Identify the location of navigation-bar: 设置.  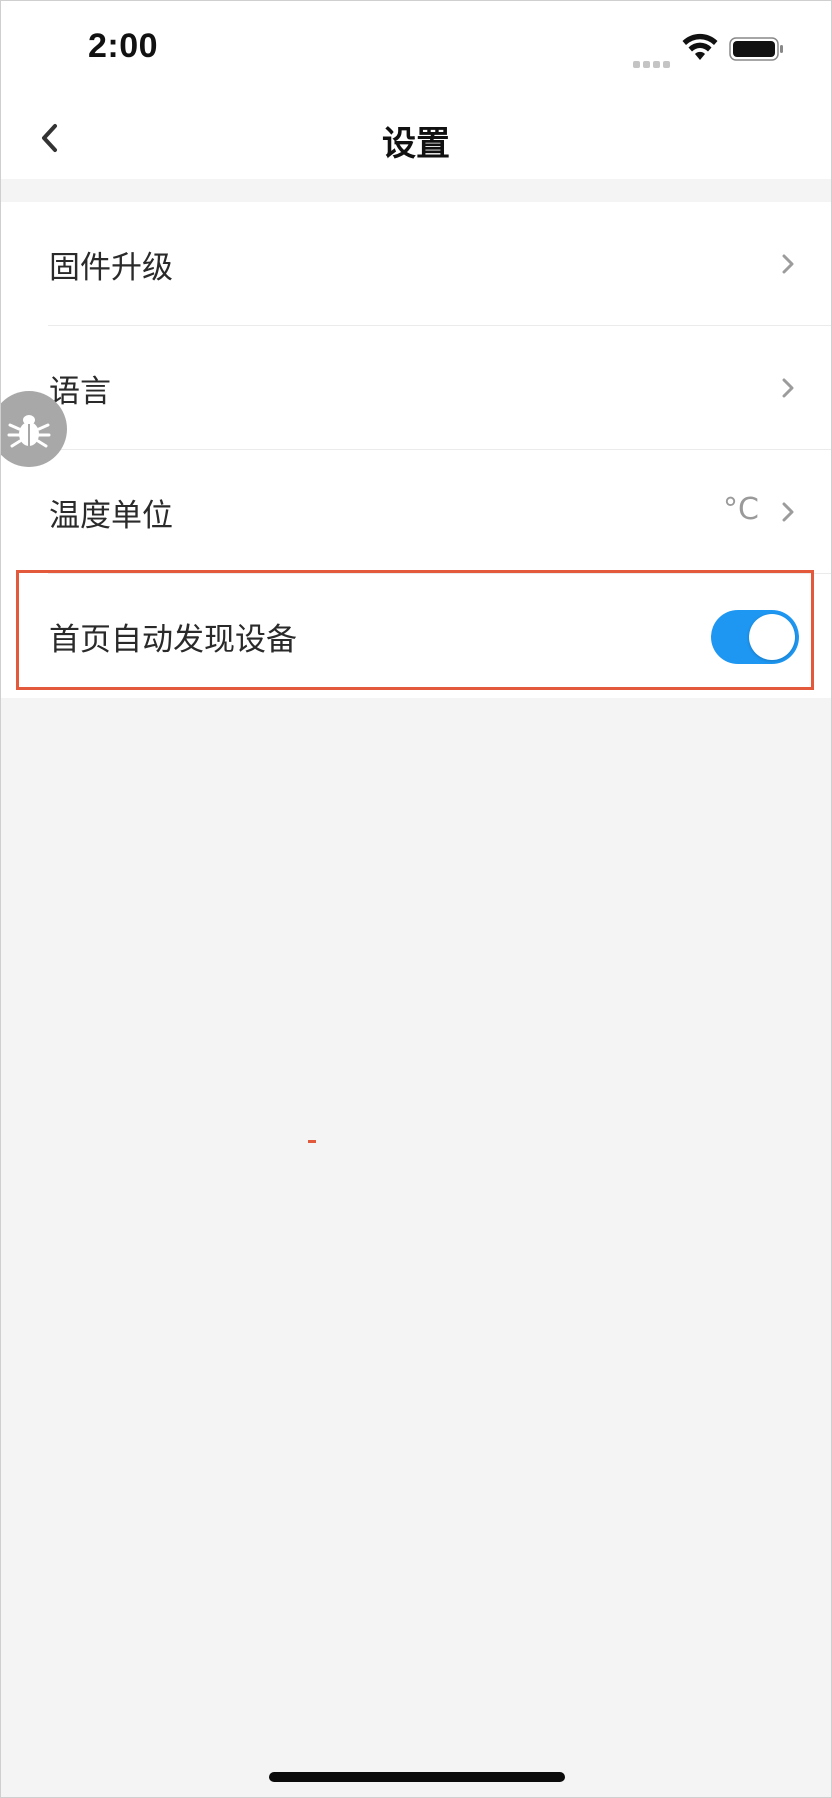
(416, 137).